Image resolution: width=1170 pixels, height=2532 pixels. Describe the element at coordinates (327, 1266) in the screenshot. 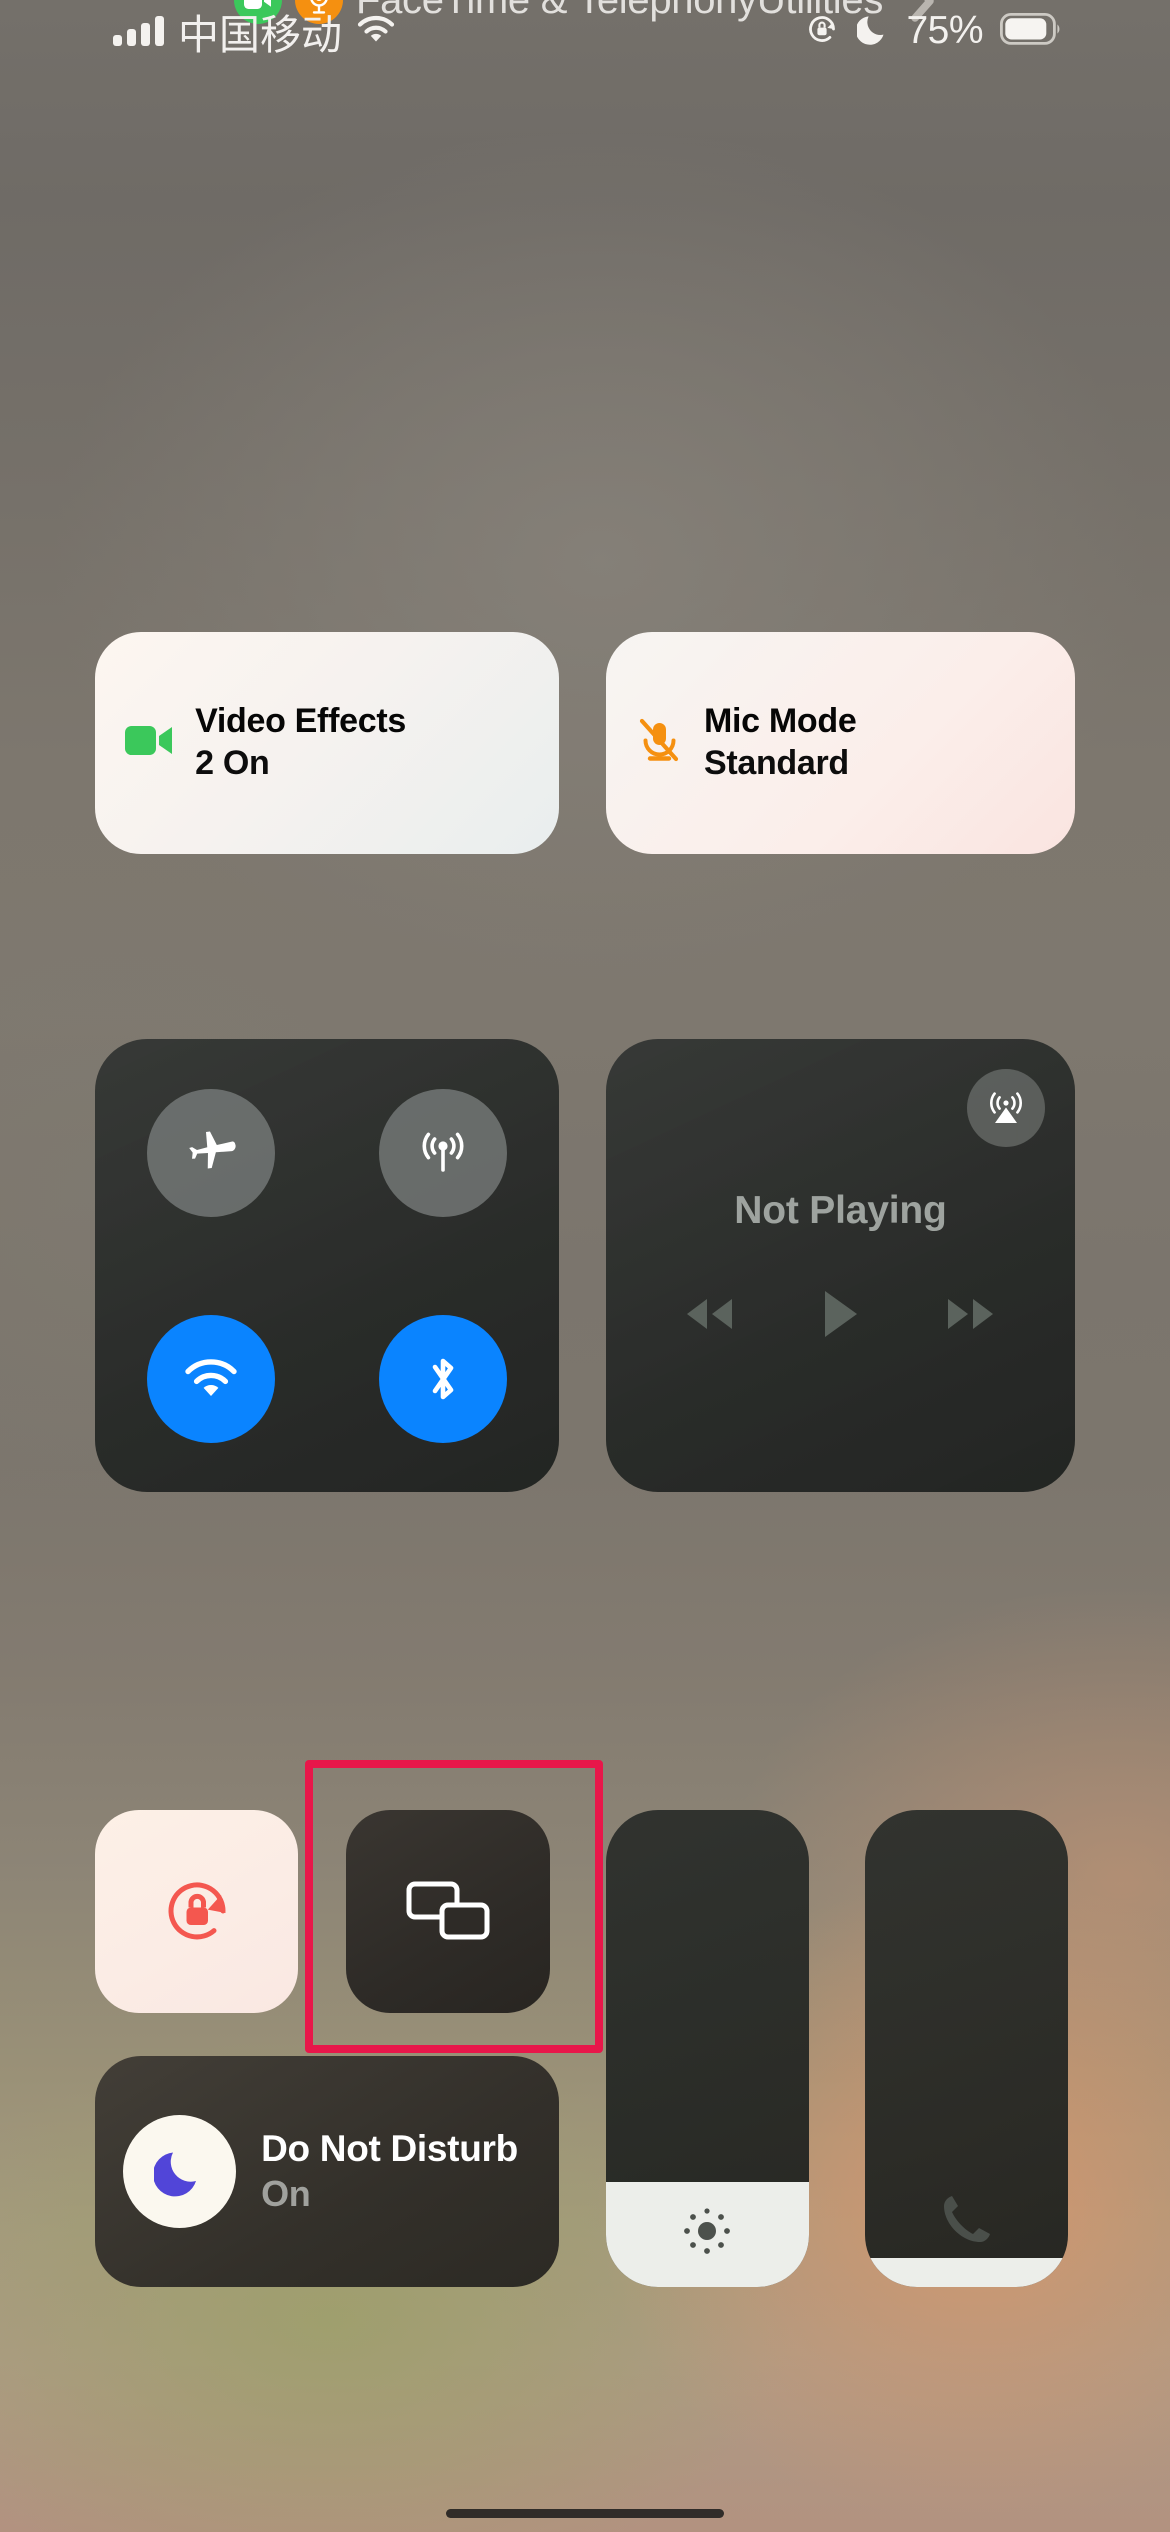

I see `connectivity-module` at that location.